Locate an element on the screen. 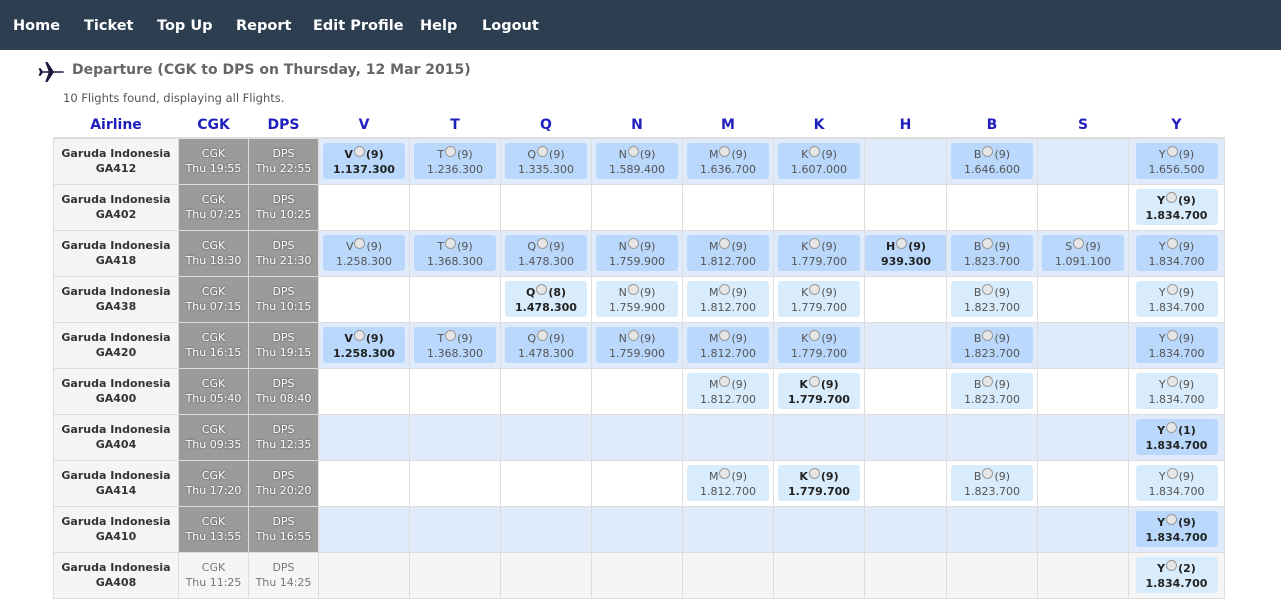 The image size is (1281, 609). fare-cell is located at coordinates (728, 529).